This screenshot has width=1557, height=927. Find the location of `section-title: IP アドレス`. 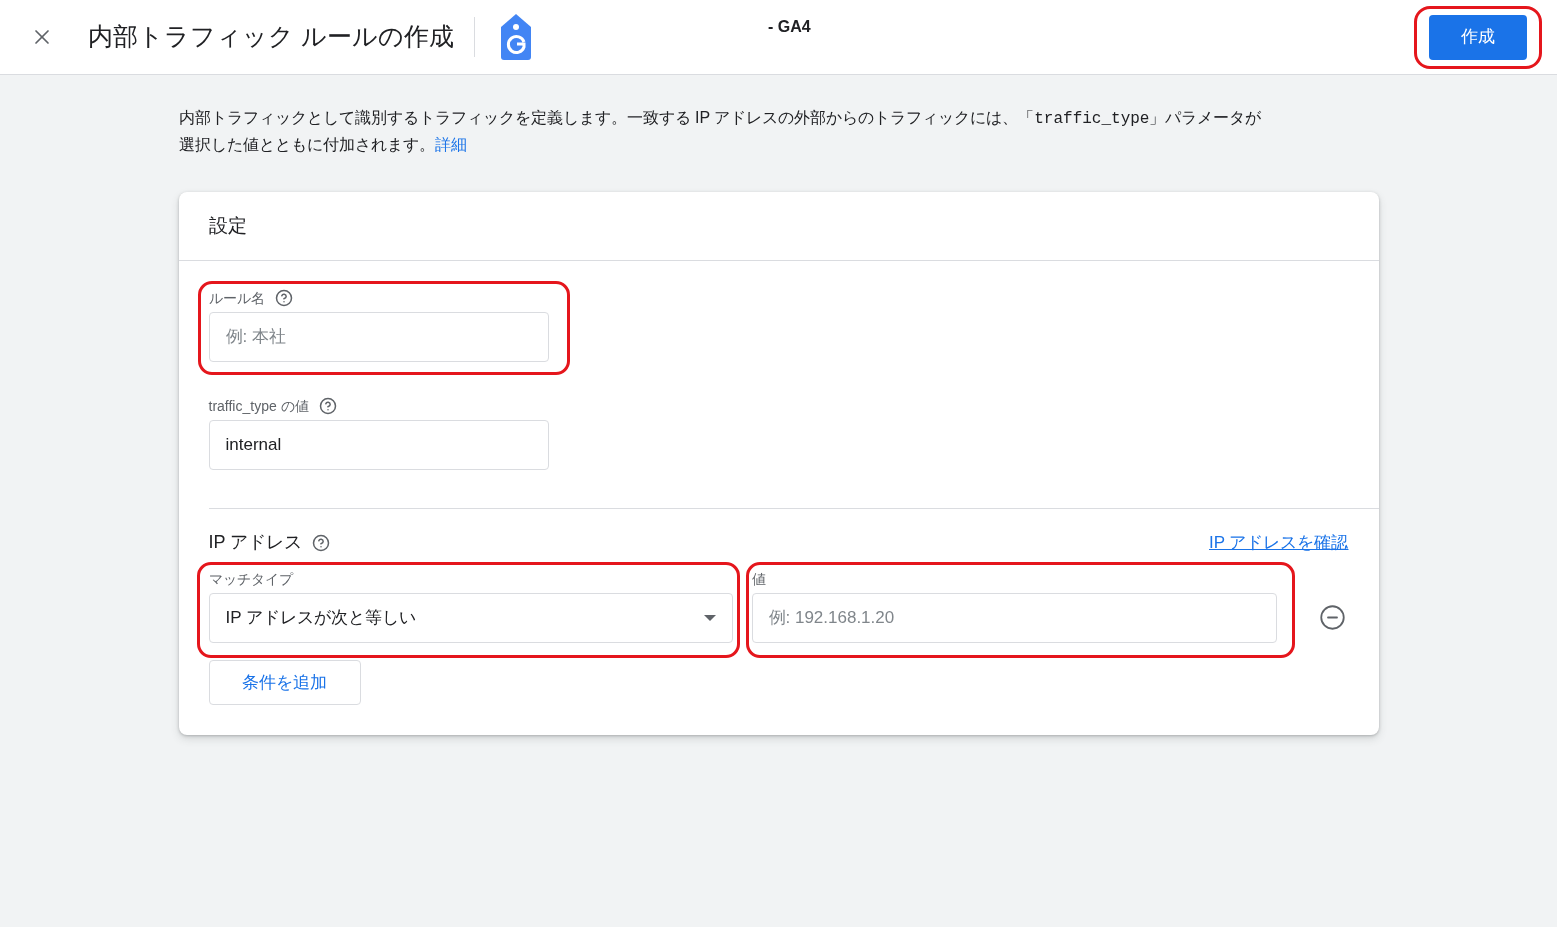

section-title: IP アドレス is located at coordinates (255, 542).